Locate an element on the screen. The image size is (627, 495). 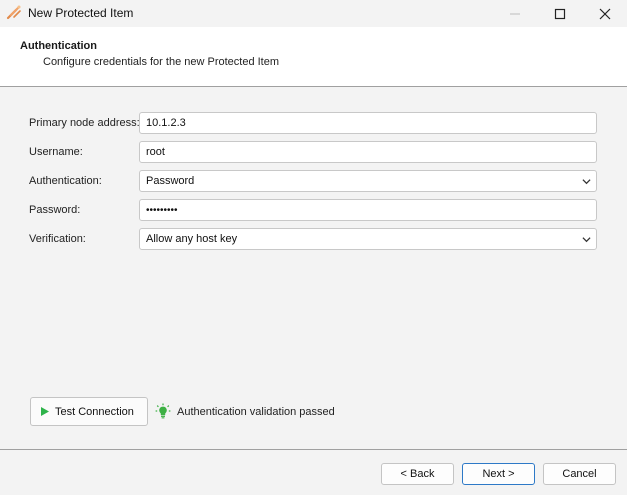
title-bar: New Protected Item is located at coordinates (313, 13).